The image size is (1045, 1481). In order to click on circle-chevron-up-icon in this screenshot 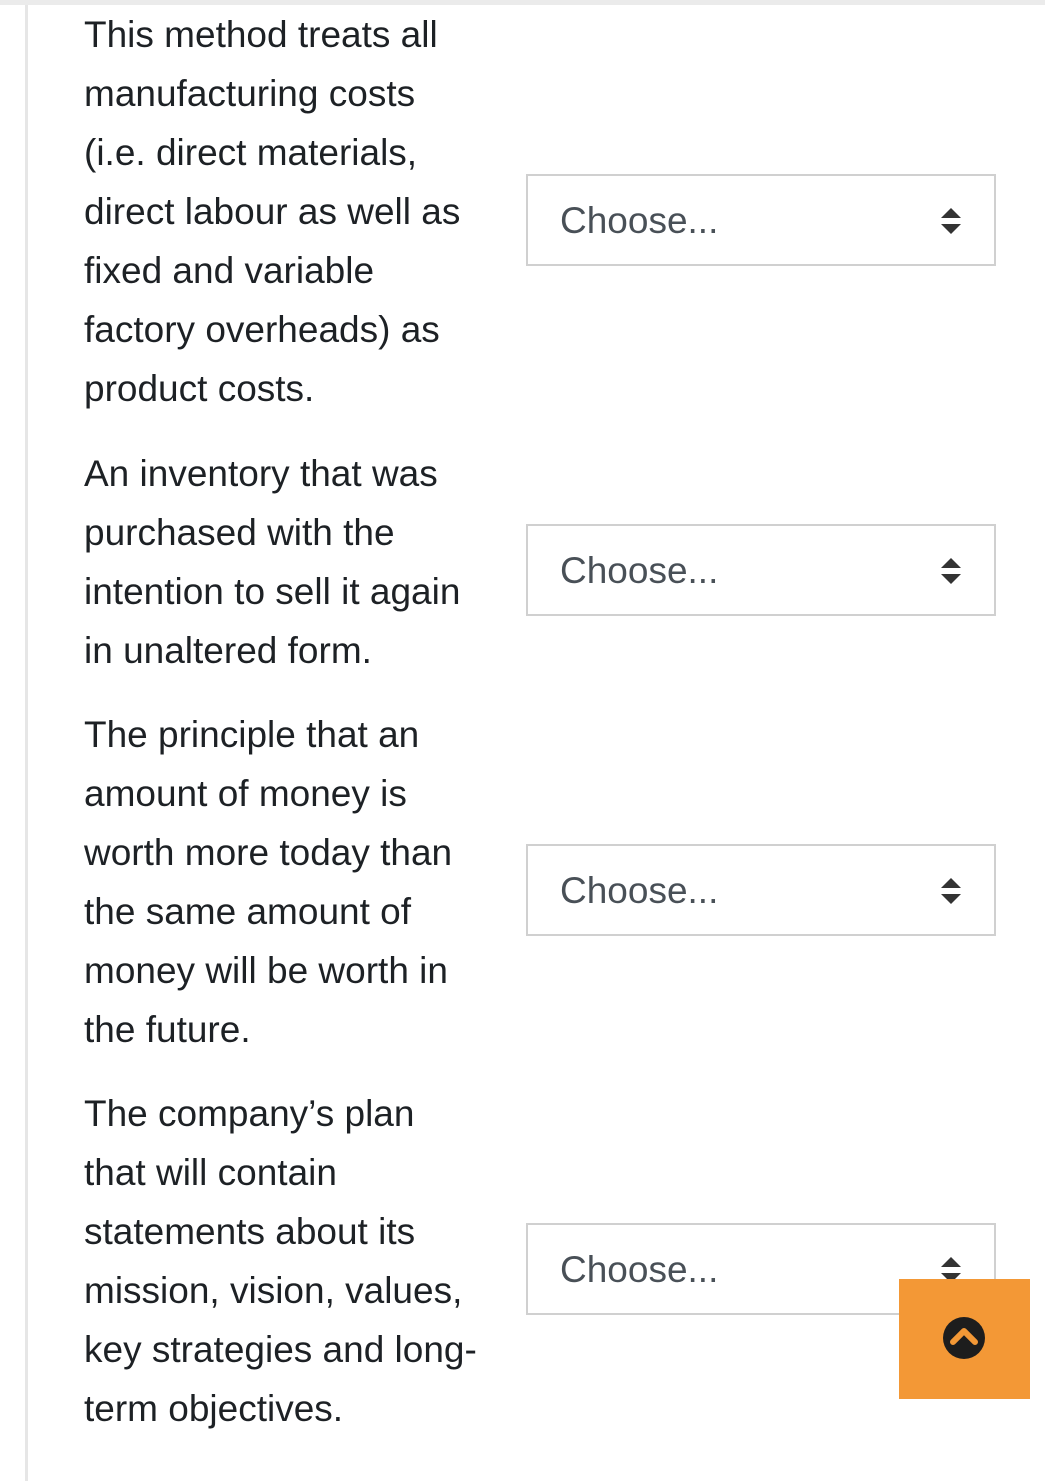, I will do `click(964, 1338)`.